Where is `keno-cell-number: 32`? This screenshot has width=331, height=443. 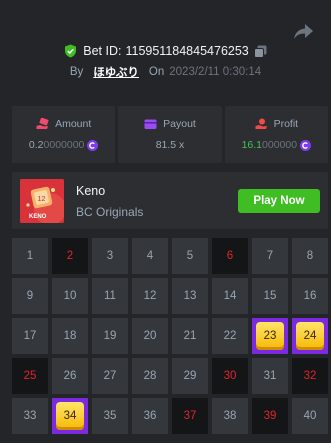 keno-cell-number: 32 is located at coordinates (310, 376).